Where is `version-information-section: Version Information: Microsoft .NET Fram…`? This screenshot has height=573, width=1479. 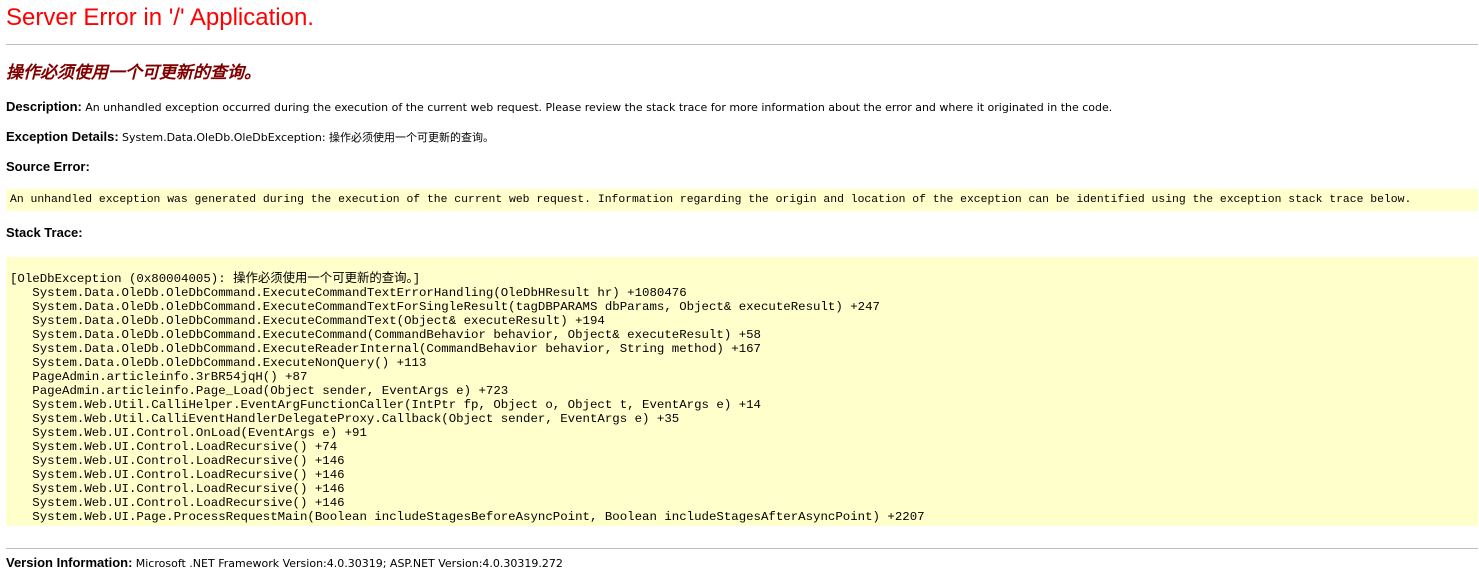
version-information-section: Version Information: Microsoft .NET Fram… is located at coordinates (284, 563).